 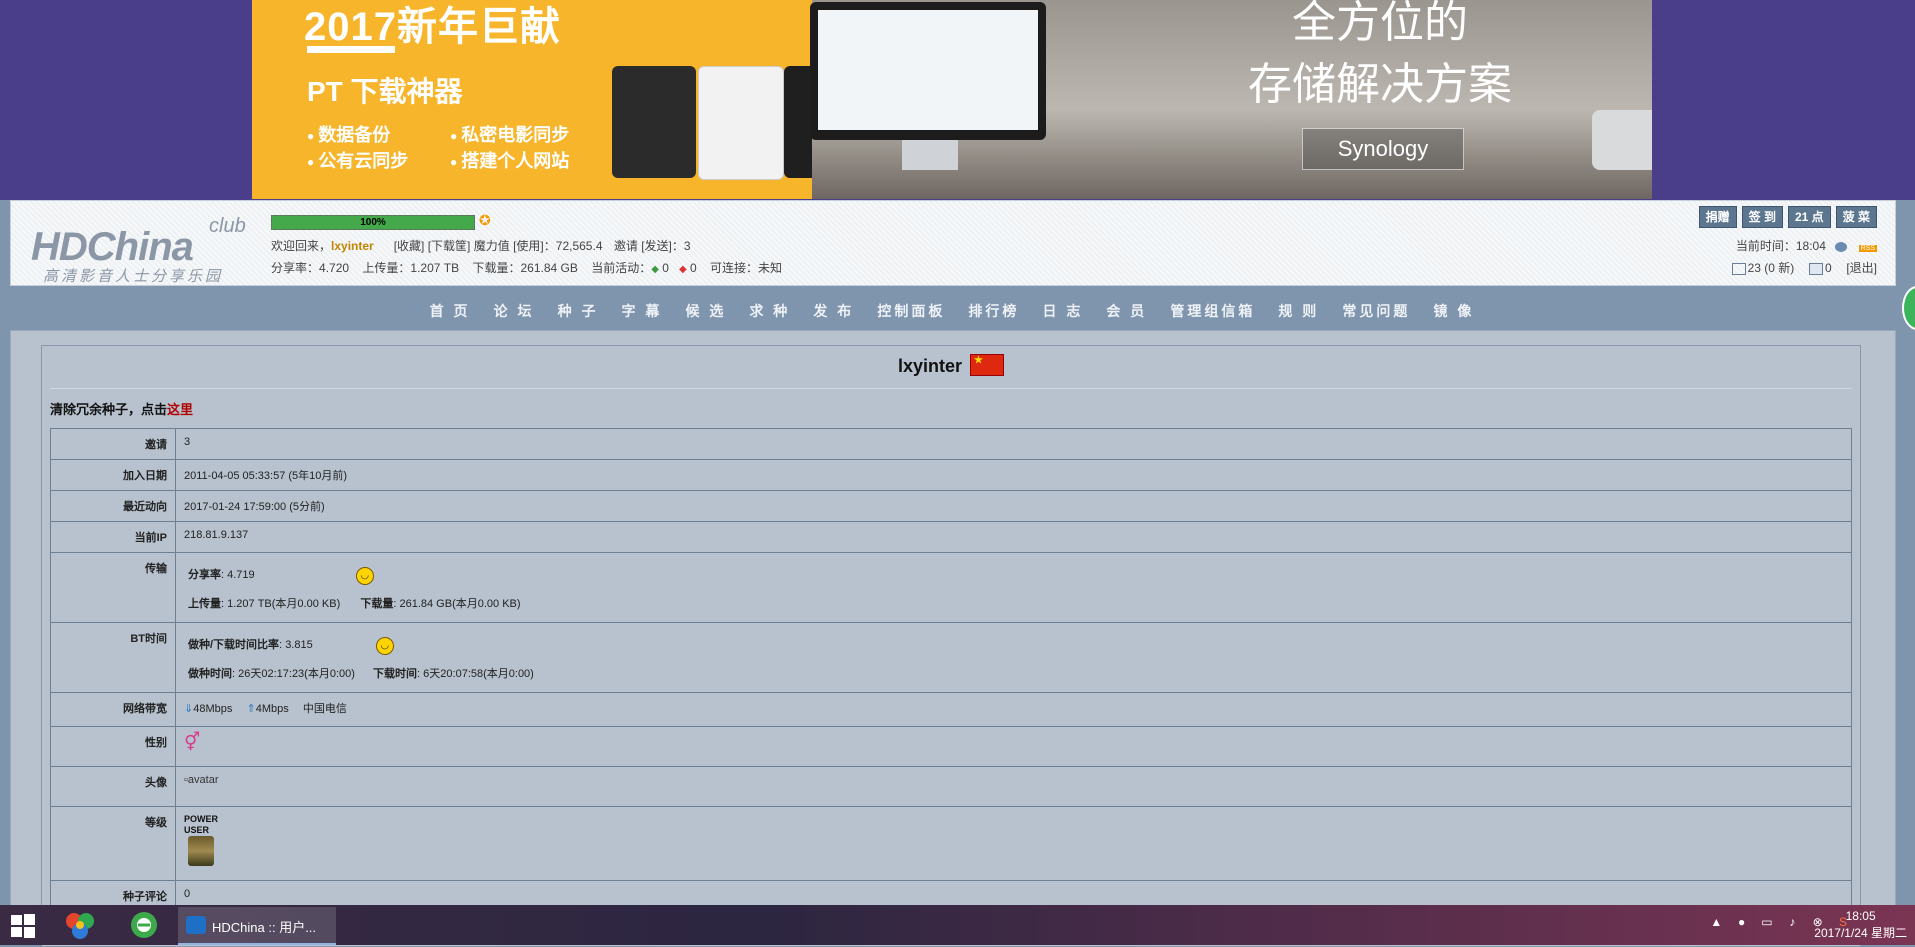 I want to click on tray-volume-icon: ♪, so click(x=1792, y=922).